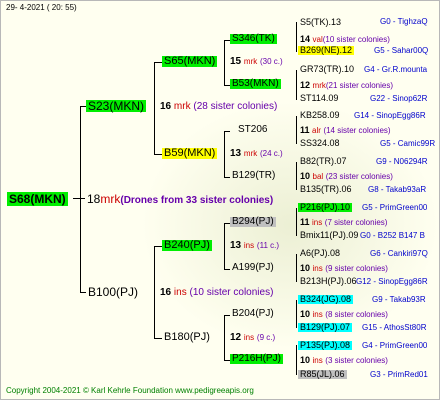 This screenshot has width=440, height=400. Describe the element at coordinates (255, 84) in the screenshot. I see `queen-g3-2: B53(MKN)` at that location.